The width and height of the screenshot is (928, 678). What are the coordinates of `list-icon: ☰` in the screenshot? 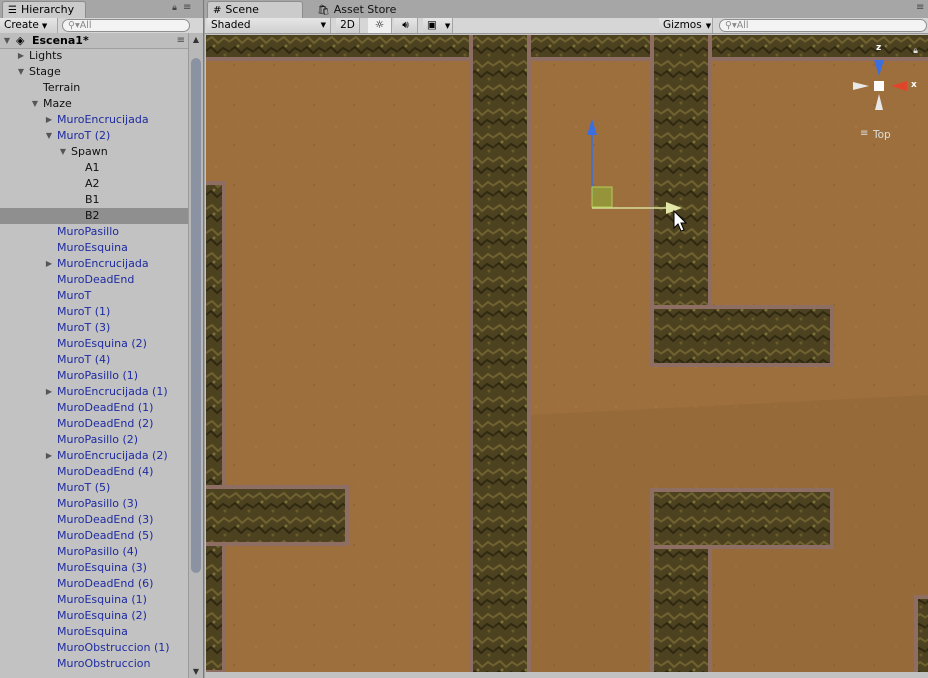 It's located at (12, 10).